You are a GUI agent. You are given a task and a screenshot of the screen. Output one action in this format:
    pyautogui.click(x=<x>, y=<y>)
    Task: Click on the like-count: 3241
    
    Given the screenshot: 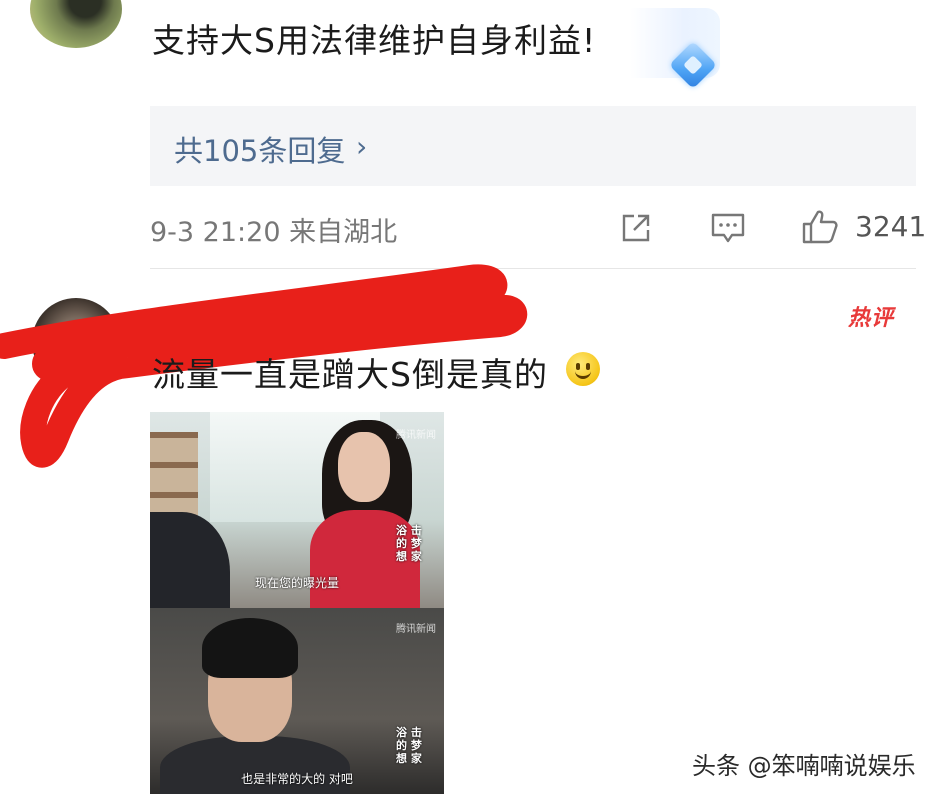 What is the action you would take?
    pyautogui.click(x=891, y=226)
    